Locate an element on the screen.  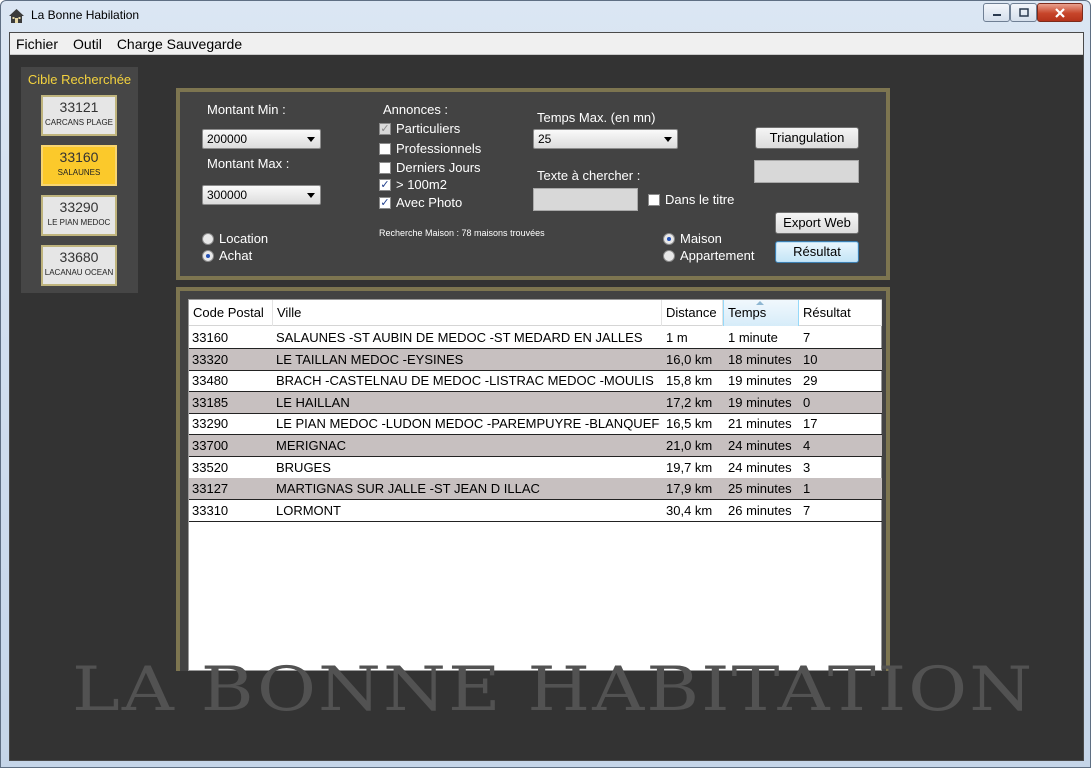
cell-resultat: 10 is located at coordinates (810, 359).